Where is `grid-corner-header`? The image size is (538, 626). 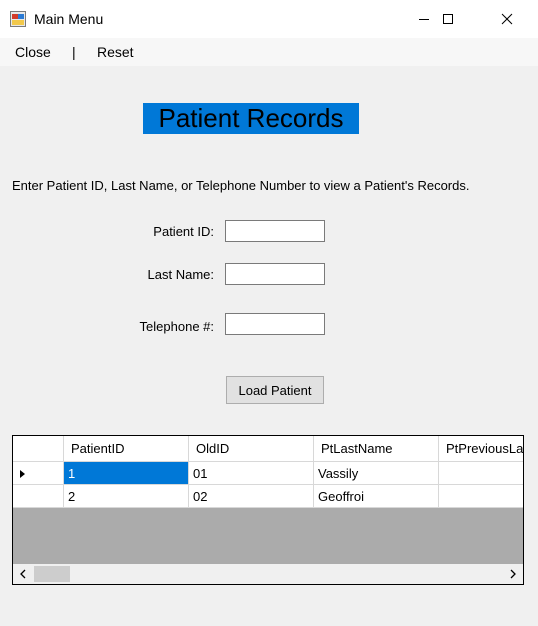
grid-corner-header is located at coordinates (38, 449).